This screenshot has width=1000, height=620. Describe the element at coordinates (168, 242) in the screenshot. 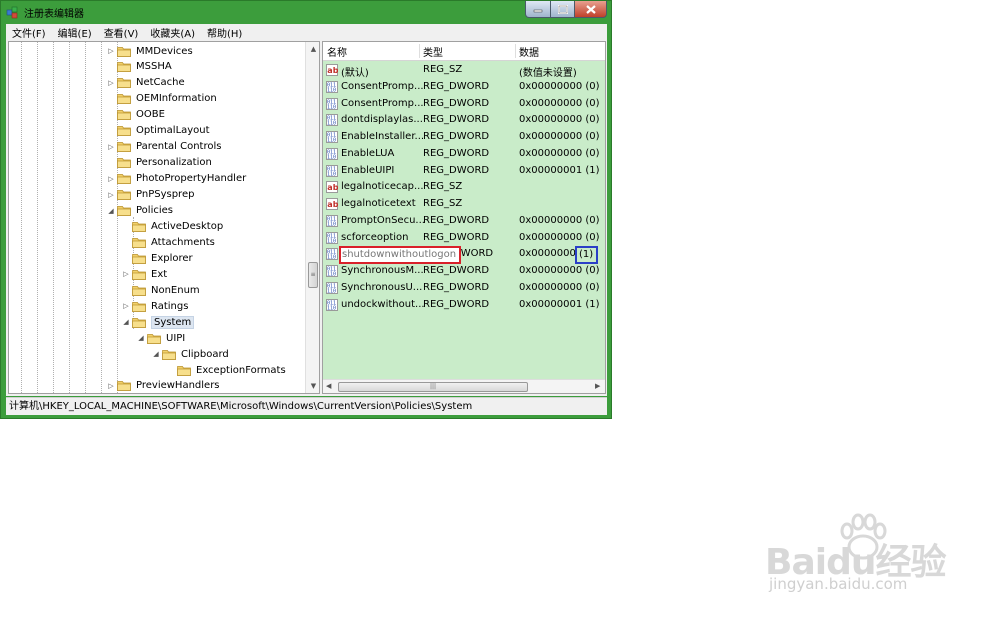

I see `tree-item: Attachments` at that location.